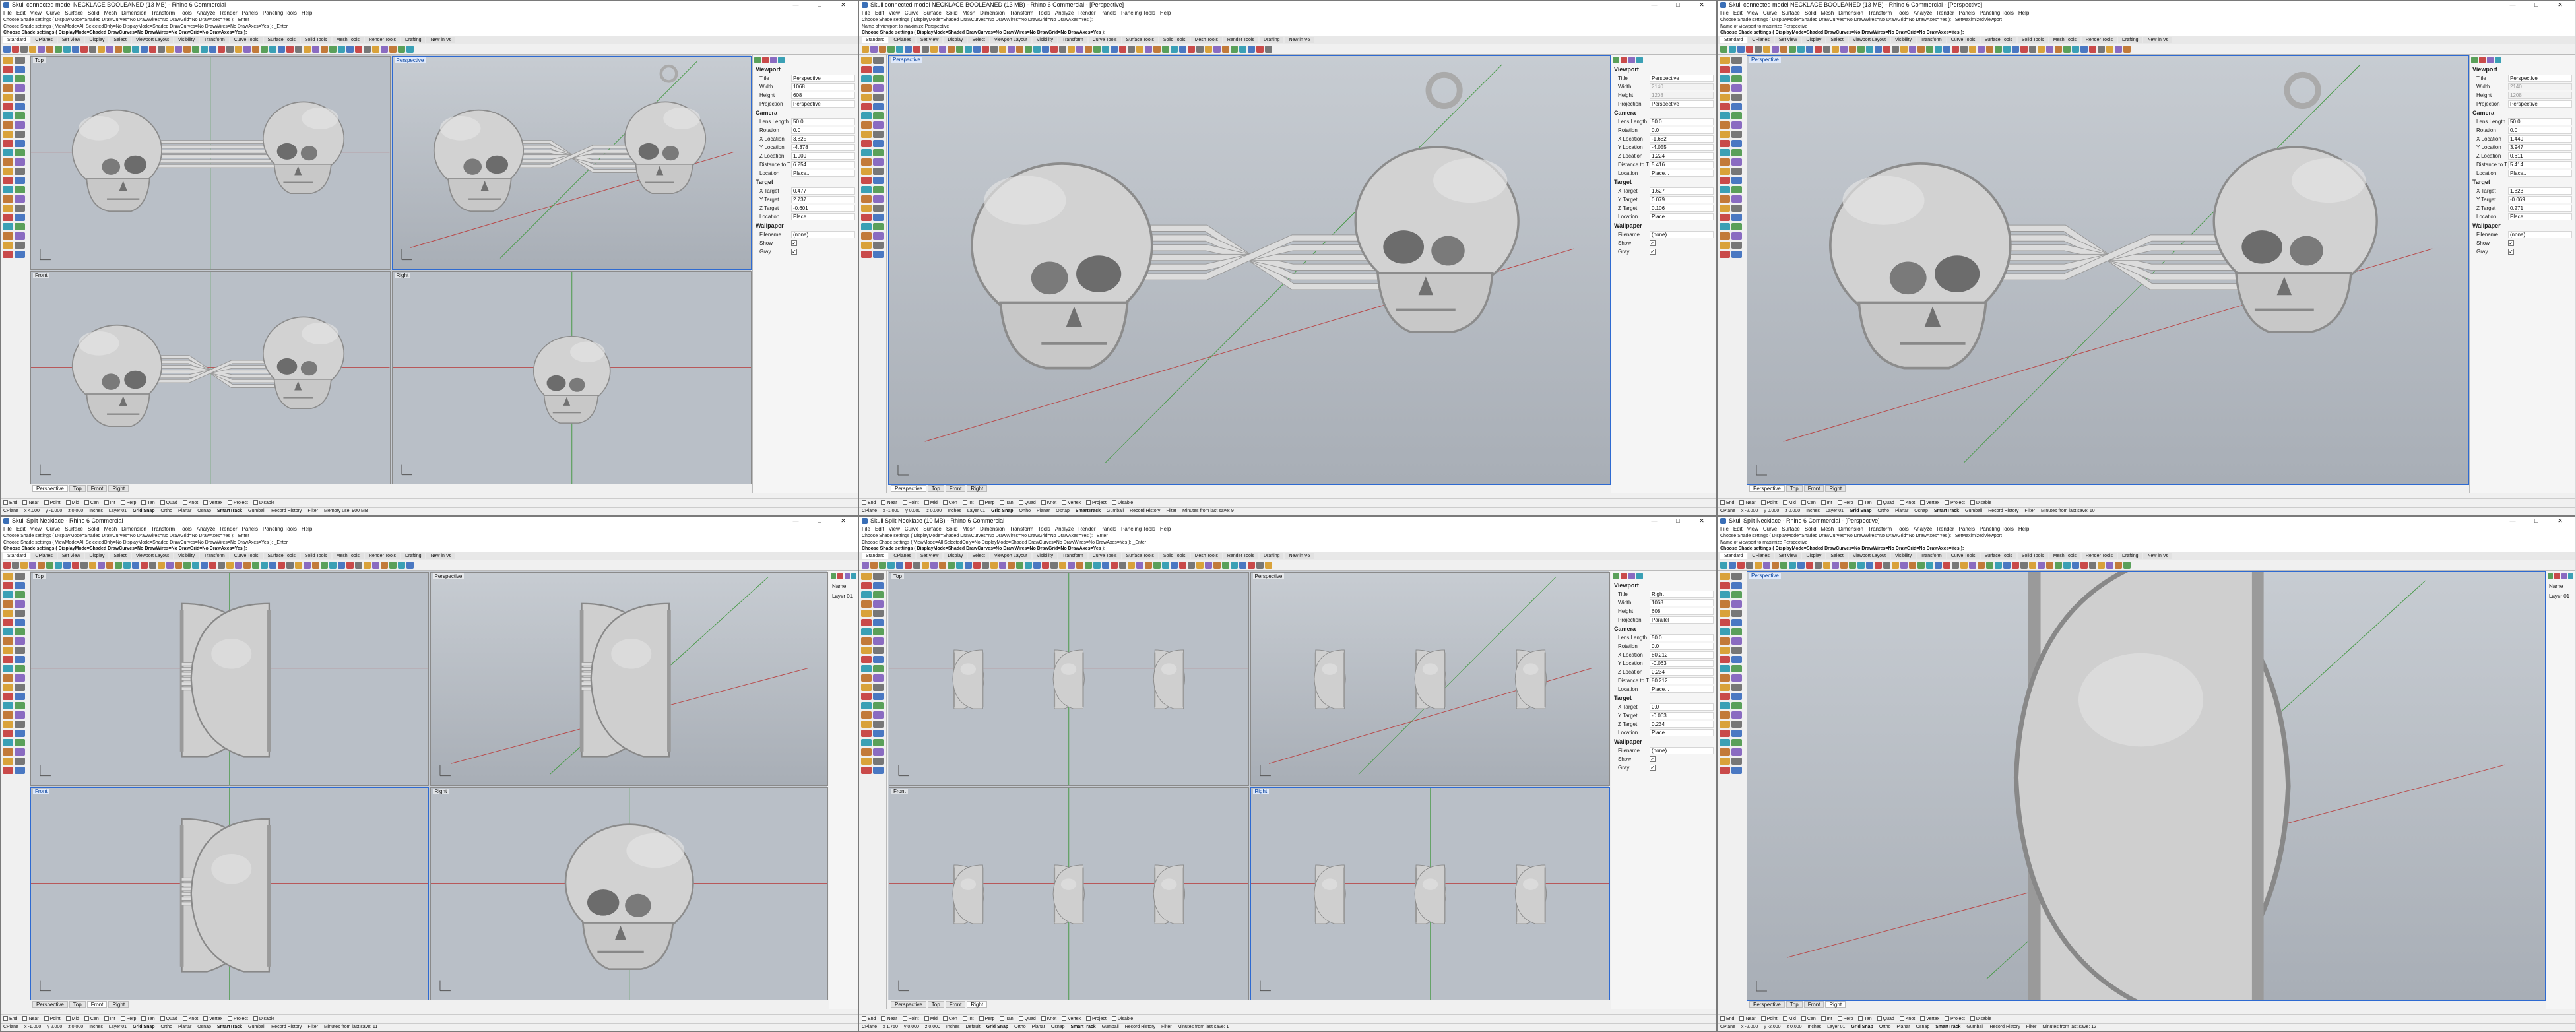 This screenshot has height=1032, width=2576. What do you see at coordinates (77, 488) in the screenshot?
I see `viewport-tab-top: Top` at bounding box center [77, 488].